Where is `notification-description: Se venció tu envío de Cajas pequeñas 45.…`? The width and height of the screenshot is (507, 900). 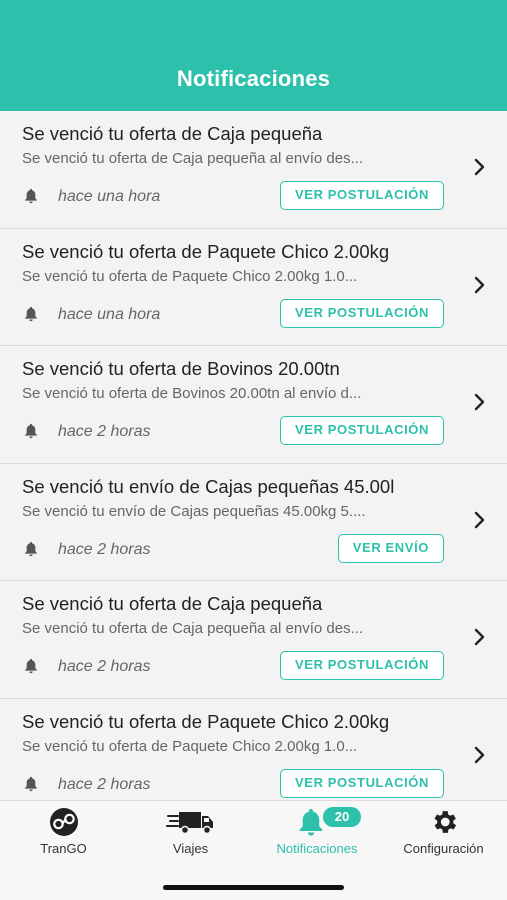 notification-description: Se venció tu envío de Cajas pequeñas 45.… is located at coordinates (194, 511).